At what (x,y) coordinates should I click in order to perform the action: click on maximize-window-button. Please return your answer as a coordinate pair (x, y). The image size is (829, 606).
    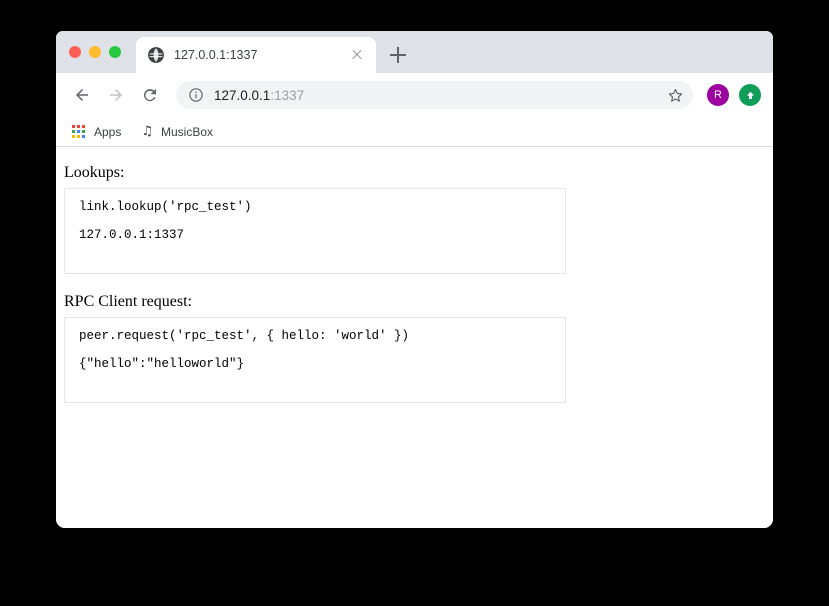
    Looking at the image, I should click on (115, 52).